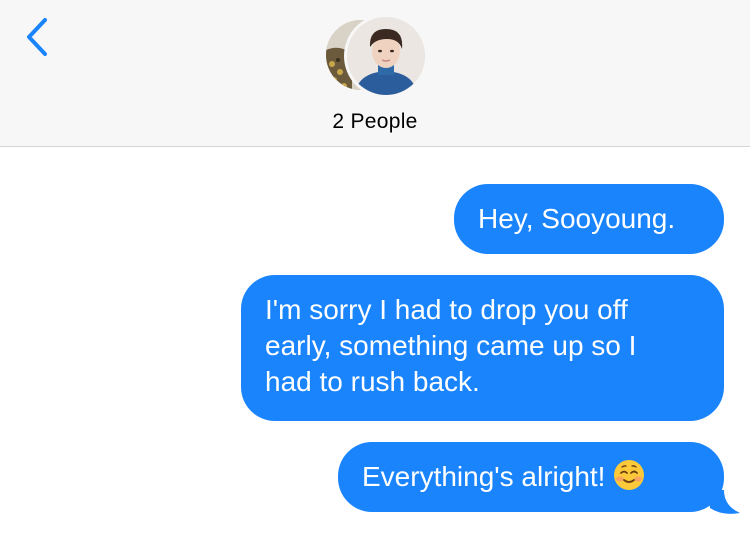 This screenshot has height=535, width=750. What do you see at coordinates (577, 218) in the screenshot?
I see `message-text: Hey, Sooyoung.` at bounding box center [577, 218].